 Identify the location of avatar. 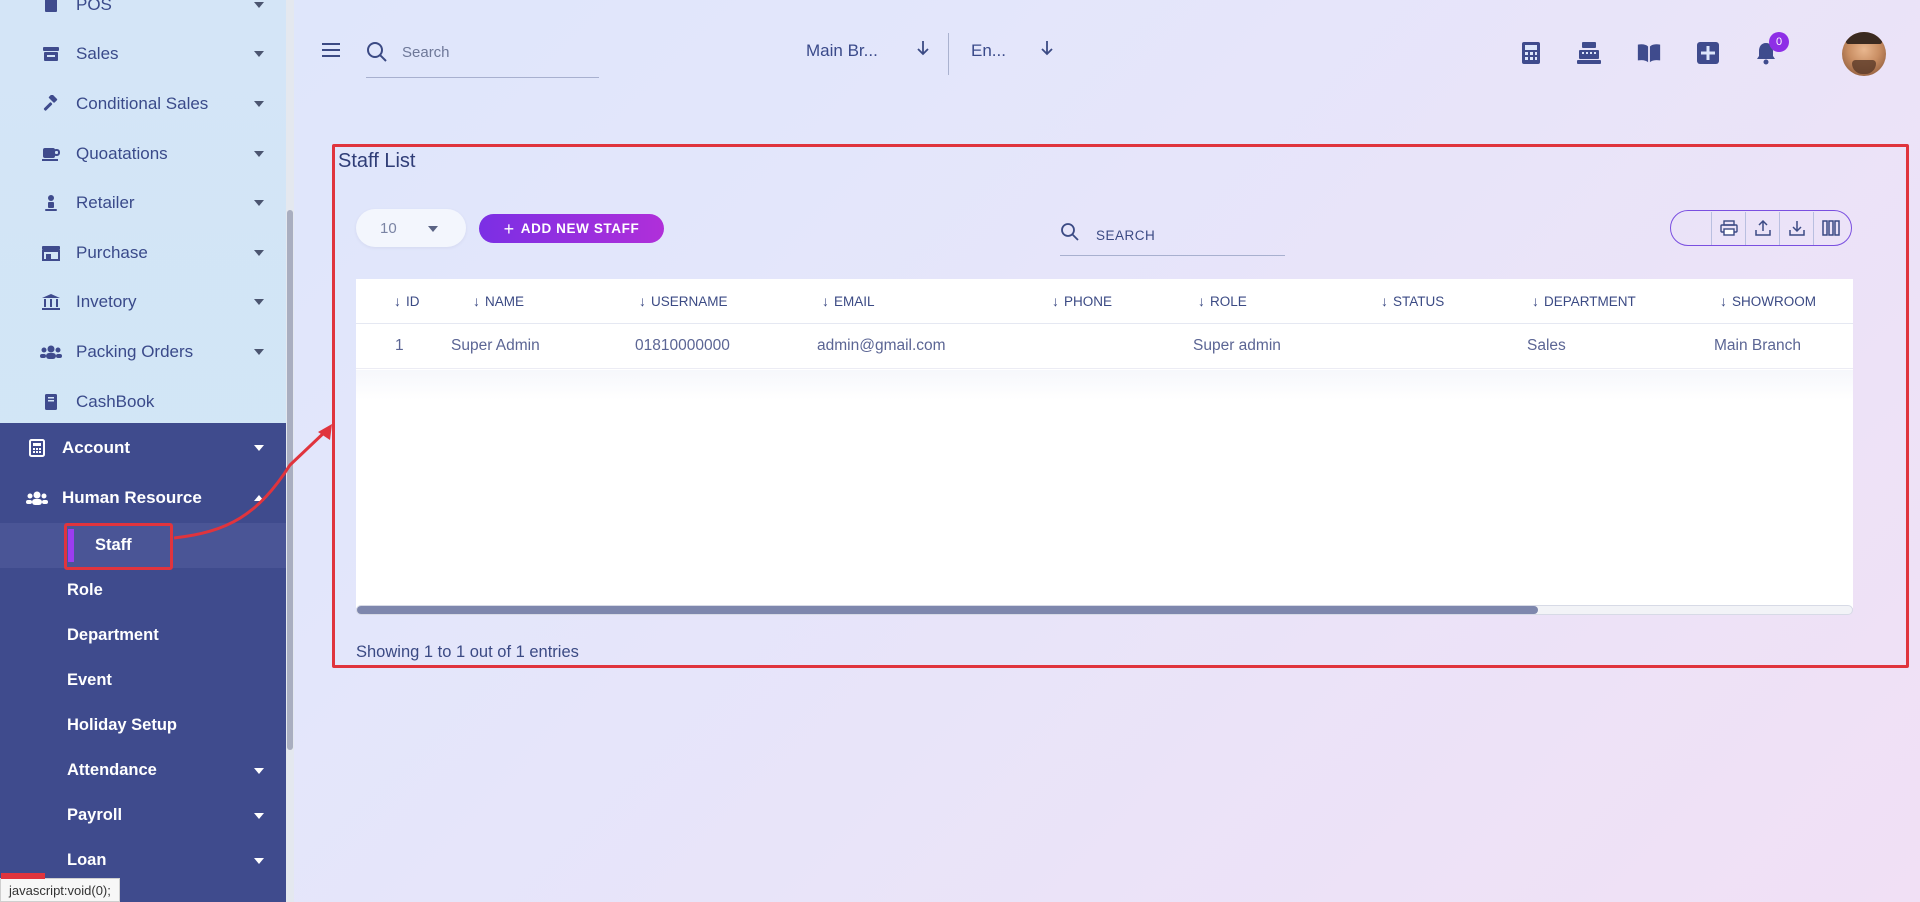
(1864, 54).